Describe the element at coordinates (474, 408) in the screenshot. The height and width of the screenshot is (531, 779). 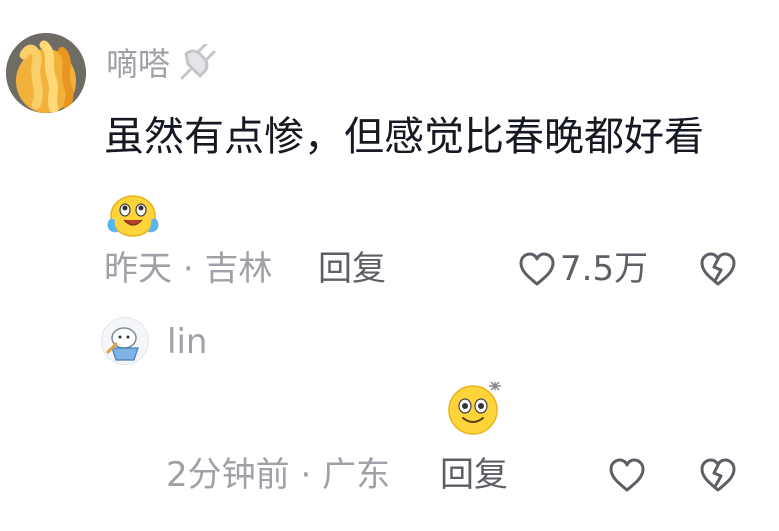
I see `smiling-wink-emoji` at that location.